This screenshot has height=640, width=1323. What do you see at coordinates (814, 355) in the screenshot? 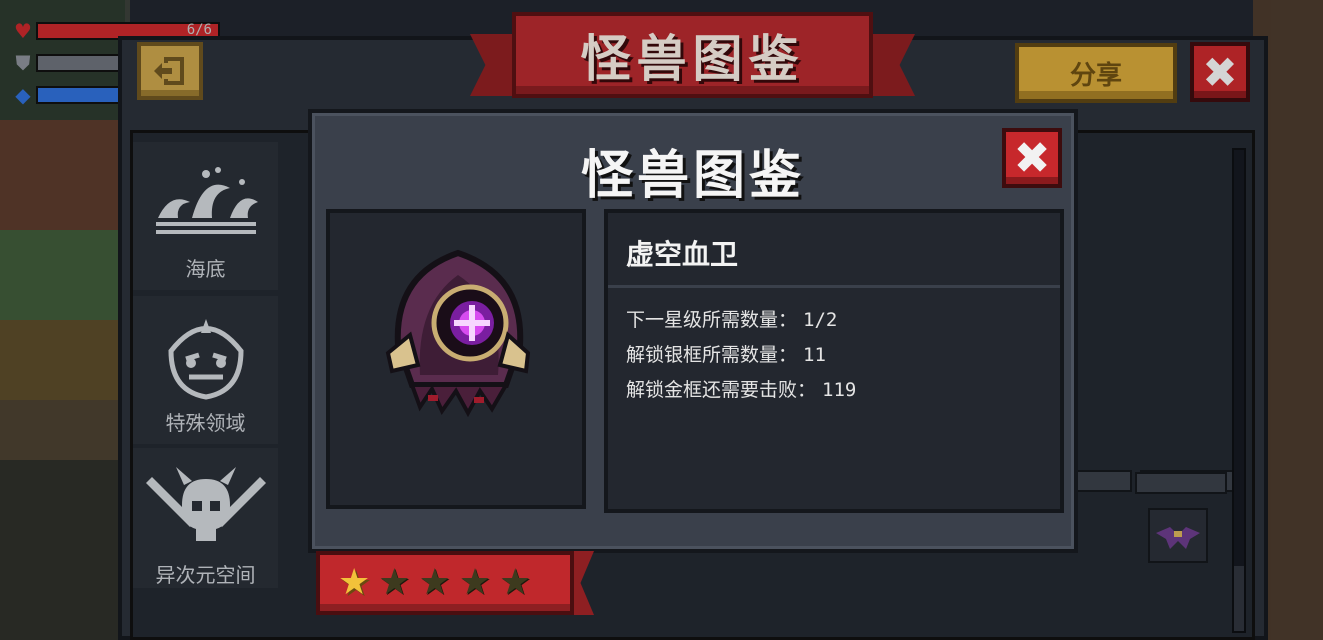
I see `stat-value: 11` at bounding box center [814, 355].